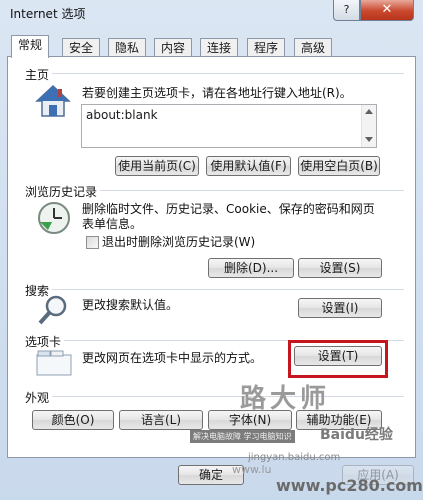  What do you see at coordinates (211, 14) in the screenshot?
I see `title-bar: Internet 选项 ? ✕` at bounding box center [211, 14].